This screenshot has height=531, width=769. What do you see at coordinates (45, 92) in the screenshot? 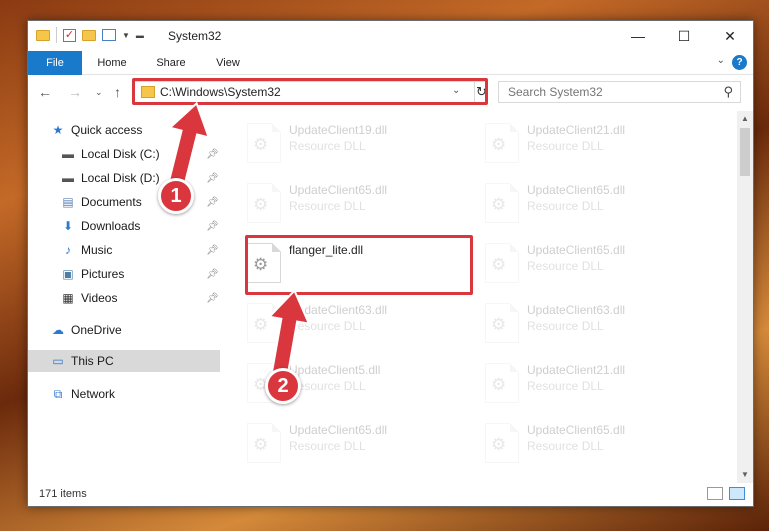
I see `back-arrow-icon: ←` at bounding box center [45, 92].